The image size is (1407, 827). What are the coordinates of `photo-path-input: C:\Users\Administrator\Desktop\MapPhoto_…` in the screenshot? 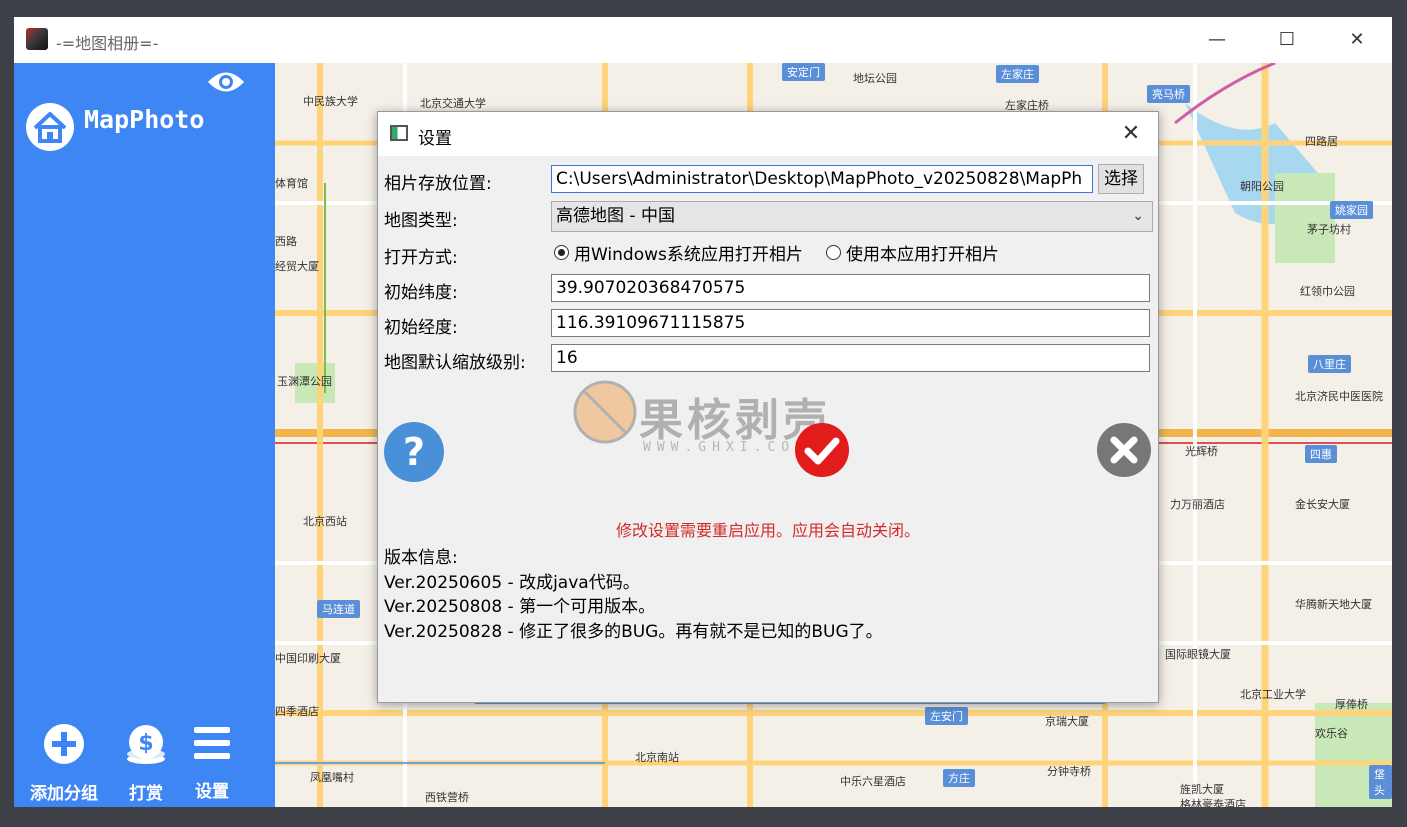 It's located at (822, 179).